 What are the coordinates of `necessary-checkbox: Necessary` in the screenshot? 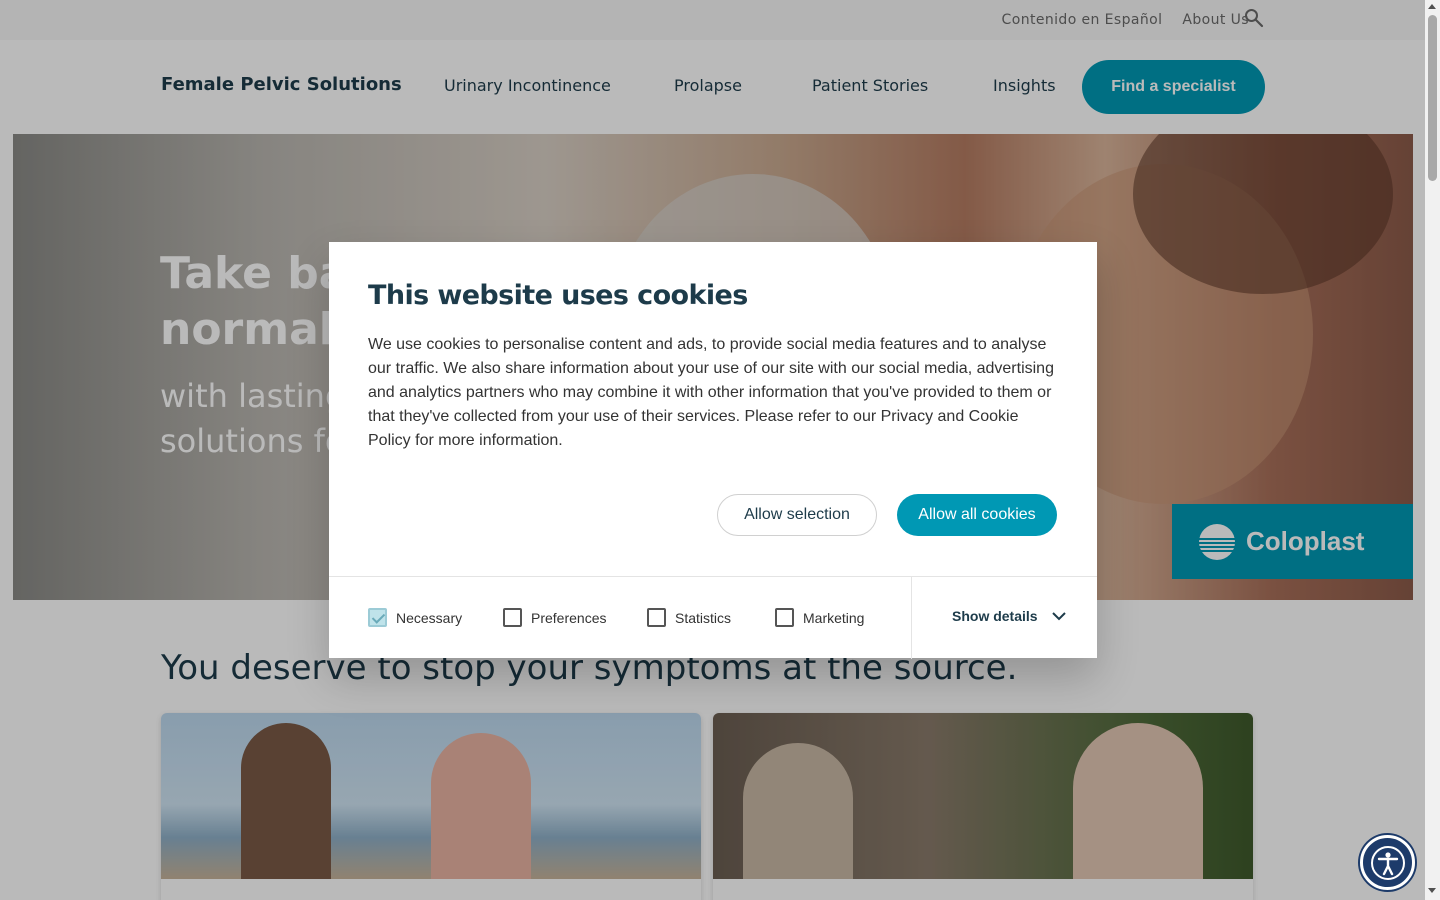 It's located at (415, 617).